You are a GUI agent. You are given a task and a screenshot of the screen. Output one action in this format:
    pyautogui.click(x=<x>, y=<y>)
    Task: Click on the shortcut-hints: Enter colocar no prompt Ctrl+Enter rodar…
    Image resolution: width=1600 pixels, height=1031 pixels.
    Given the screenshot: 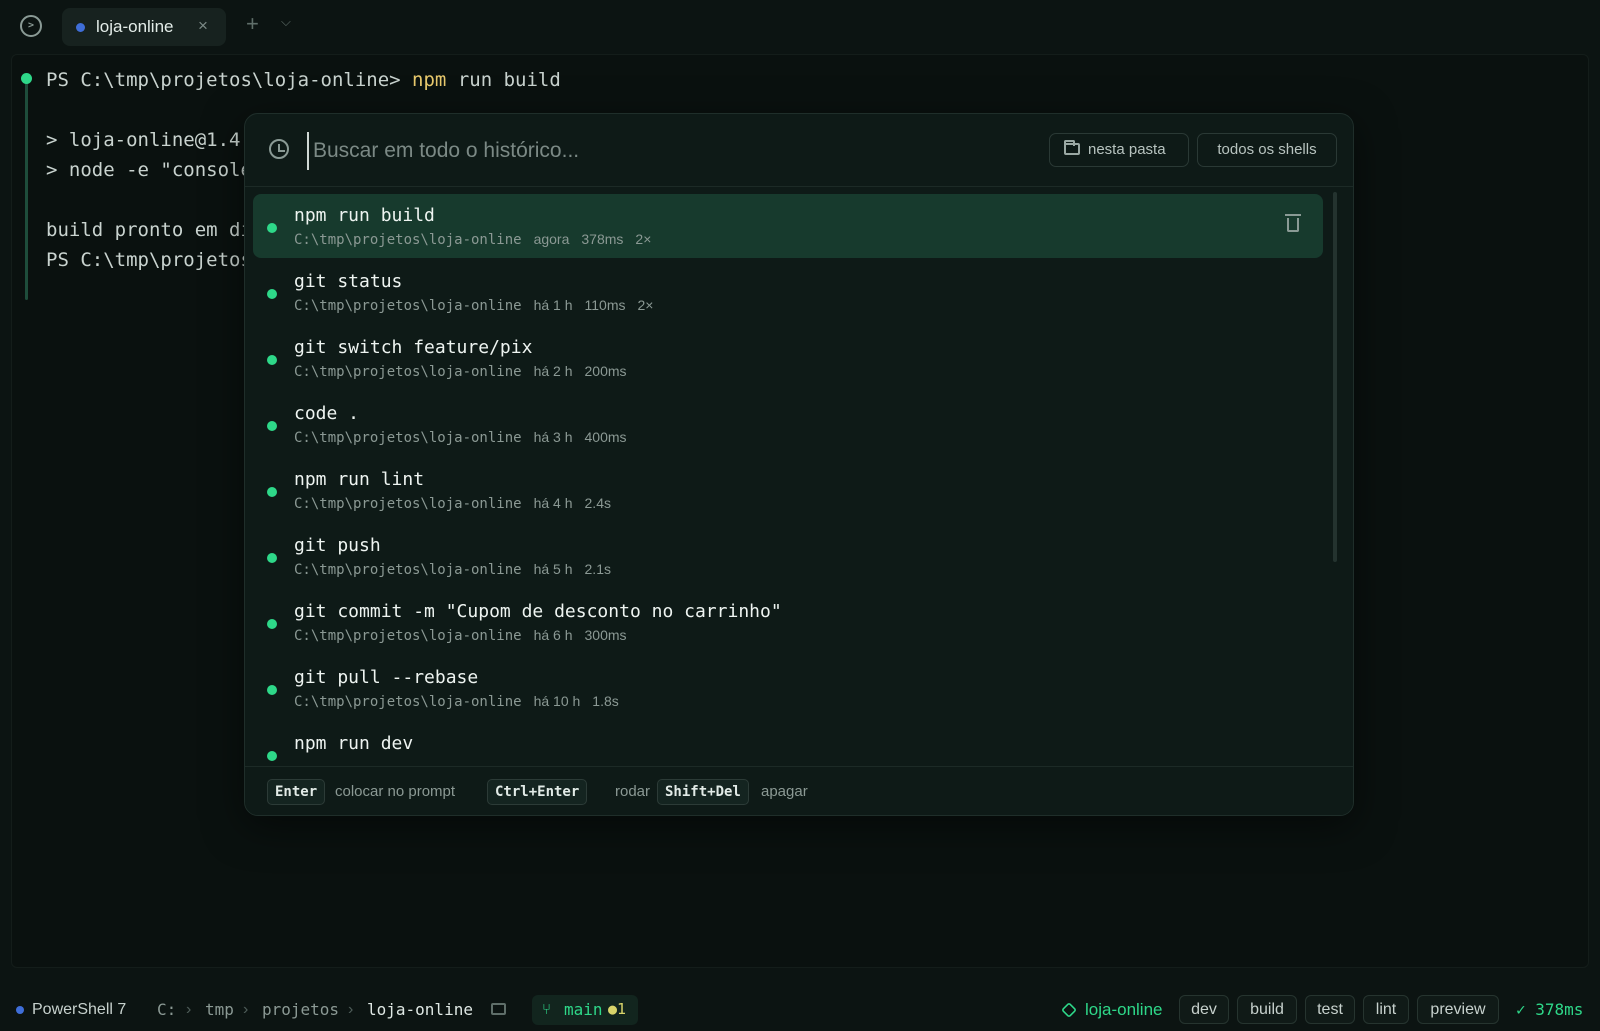 What is the action you would take?
    pyautogui.click(x=799, y=790)
    